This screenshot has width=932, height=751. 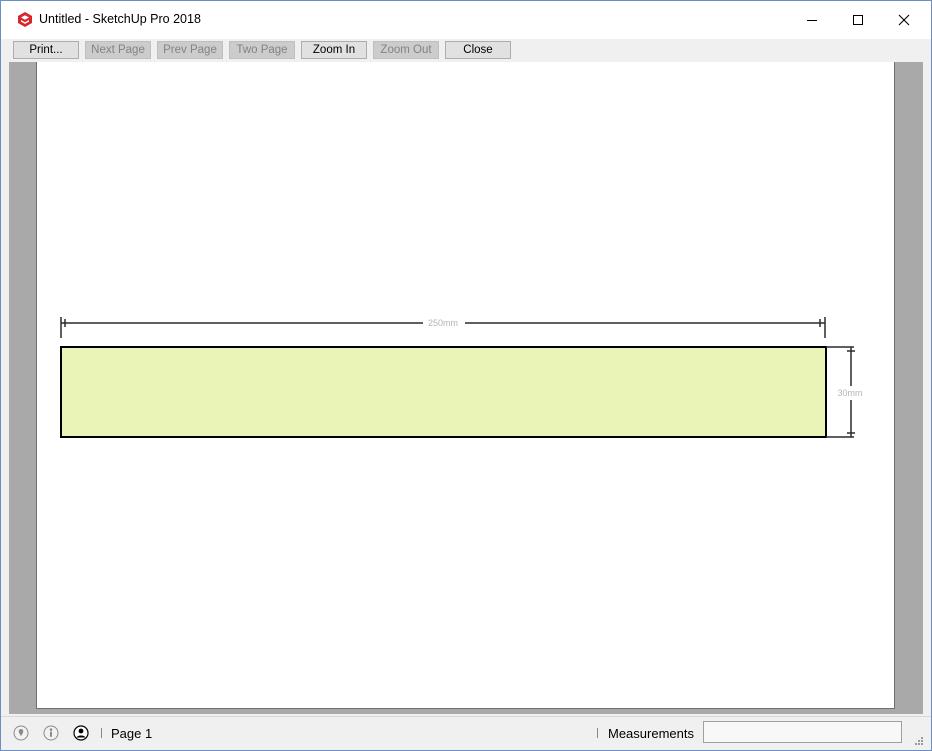 What do you see at coordinates (466, 20) in the screenshot?
I see `title-bar: Untitled - SketchUp Pro 2018` at bounding box center [466, 20].